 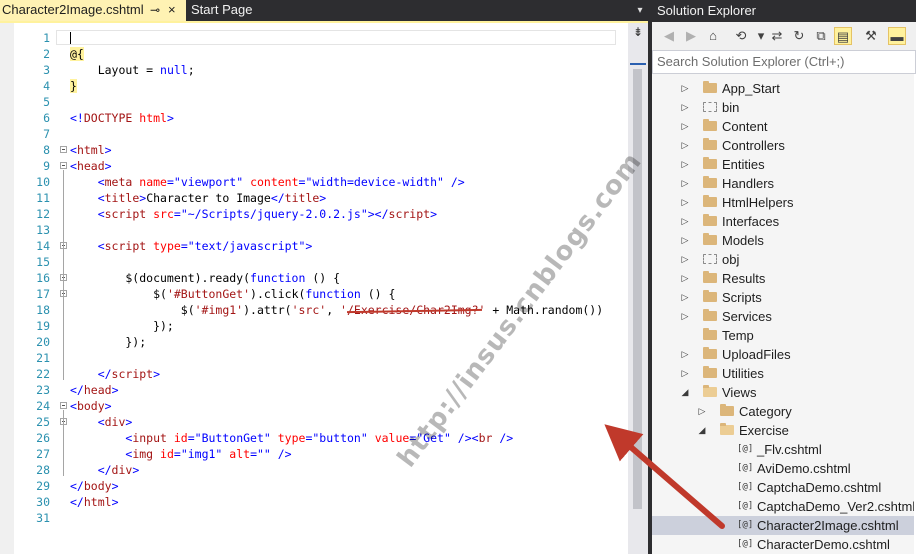 I want to click on show-all-files-icon: ▤, so click(x=843, y=36).